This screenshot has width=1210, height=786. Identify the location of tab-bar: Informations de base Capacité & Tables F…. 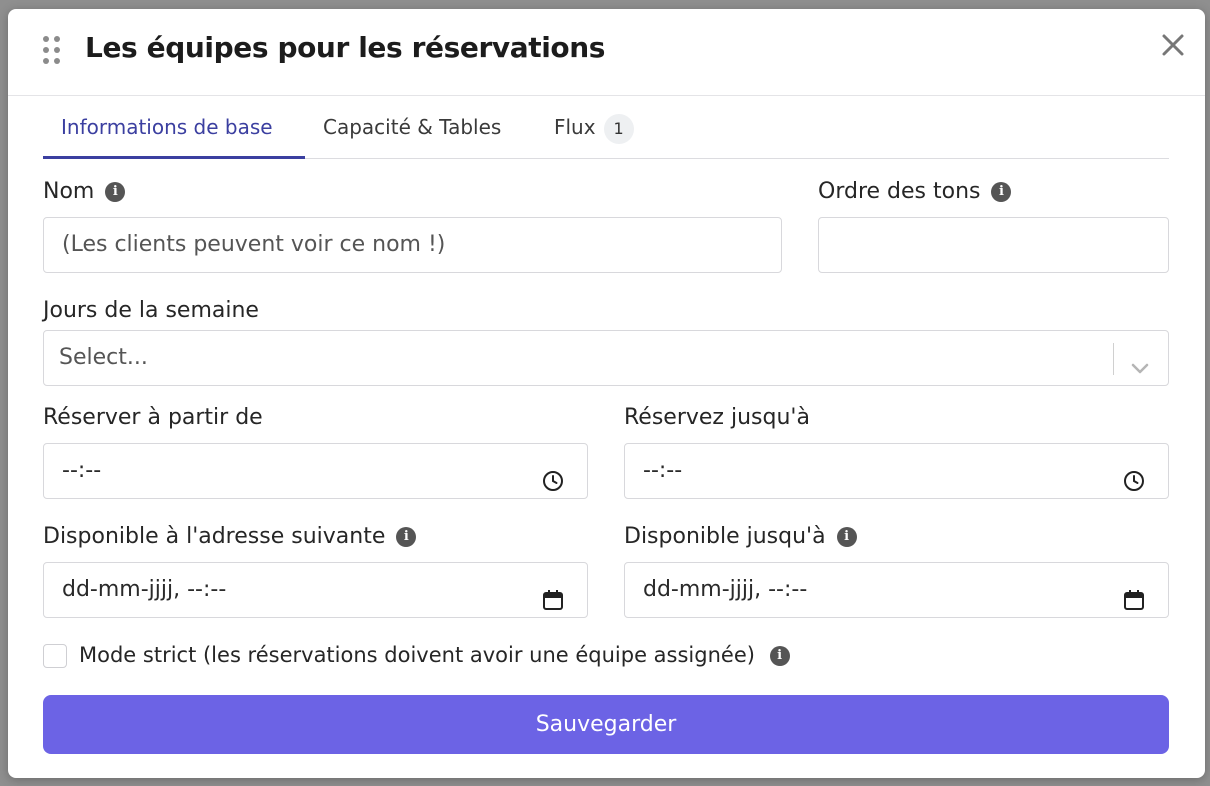
(606, 127).